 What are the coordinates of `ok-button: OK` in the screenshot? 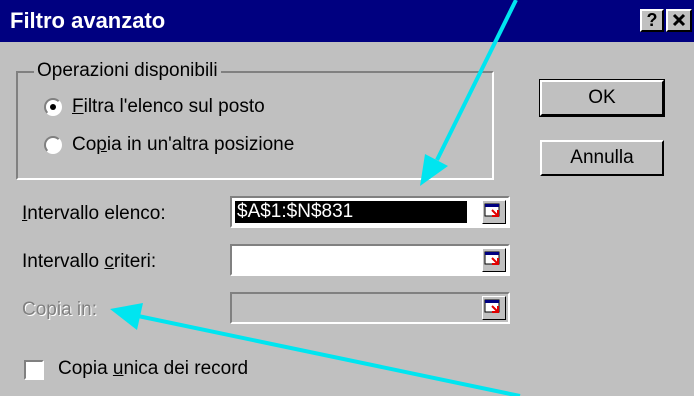 It's located at (602, 98).